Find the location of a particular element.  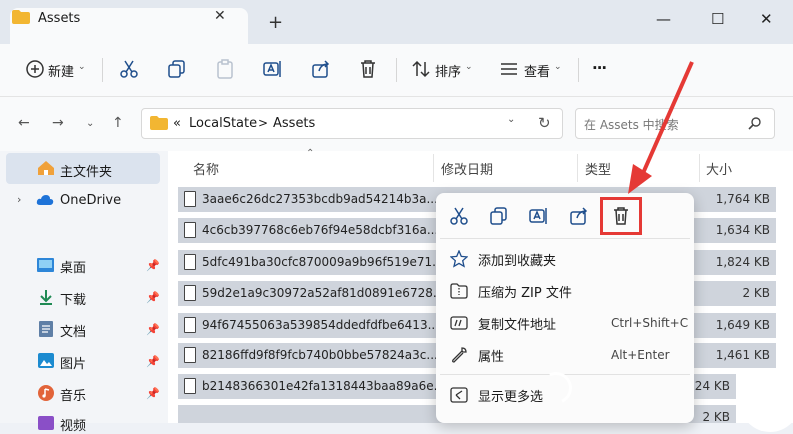

menu-item-copy-path: 复制文件地址 is located at coordinates (517, 323).